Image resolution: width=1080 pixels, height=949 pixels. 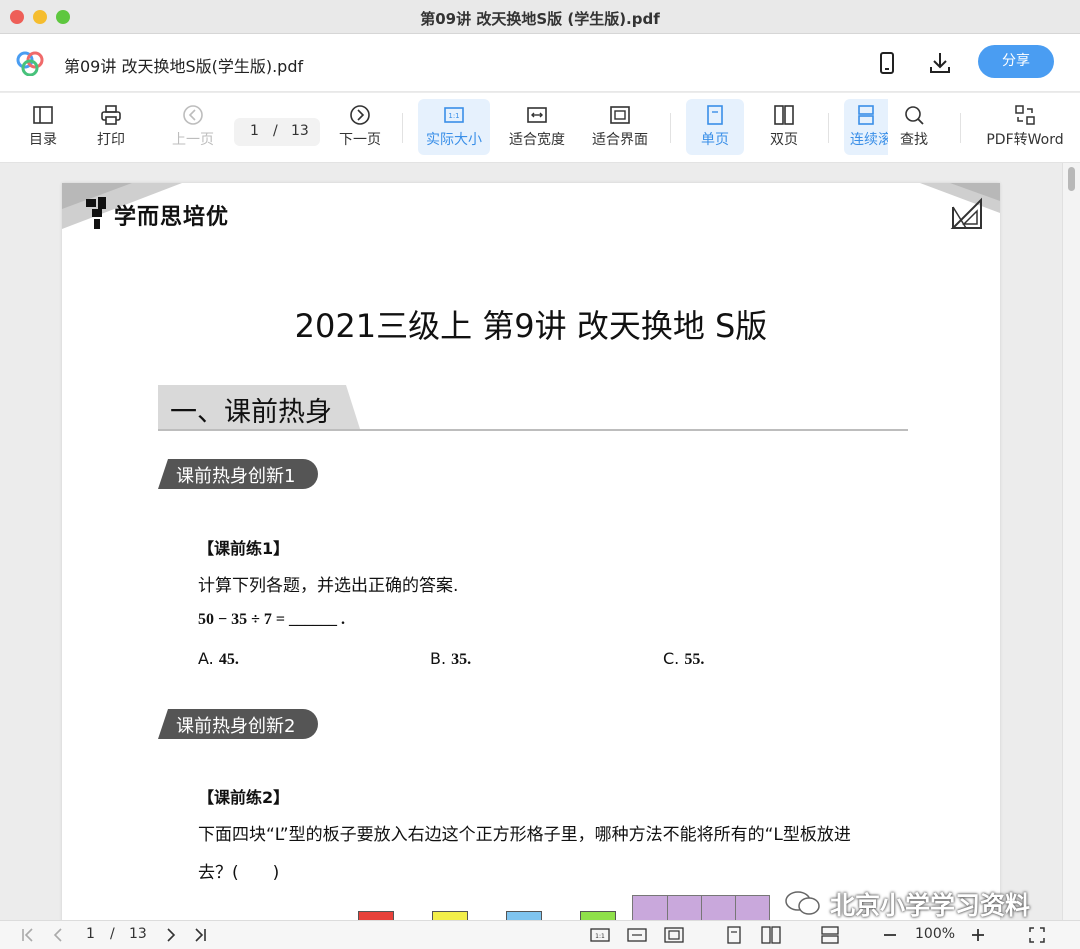 I want to click on next-page-icon, so click(x=171, y=935).